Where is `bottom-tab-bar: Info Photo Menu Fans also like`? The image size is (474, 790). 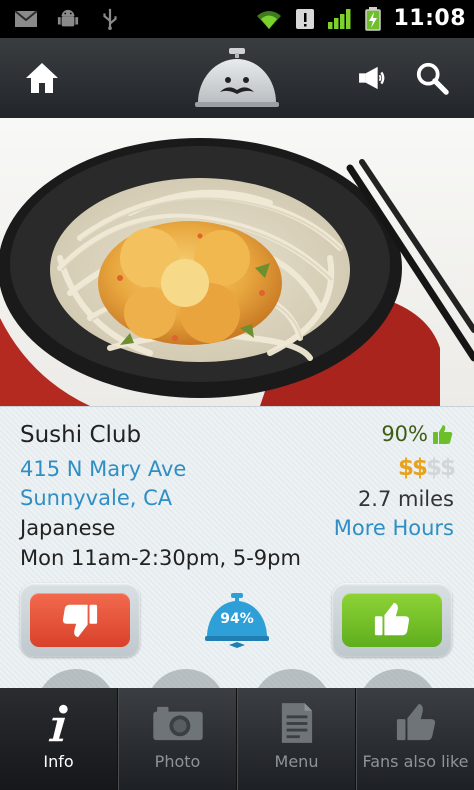 bottom-tab-bar: Info Photo Menu Fans also like is located at coordinates (237, 739).